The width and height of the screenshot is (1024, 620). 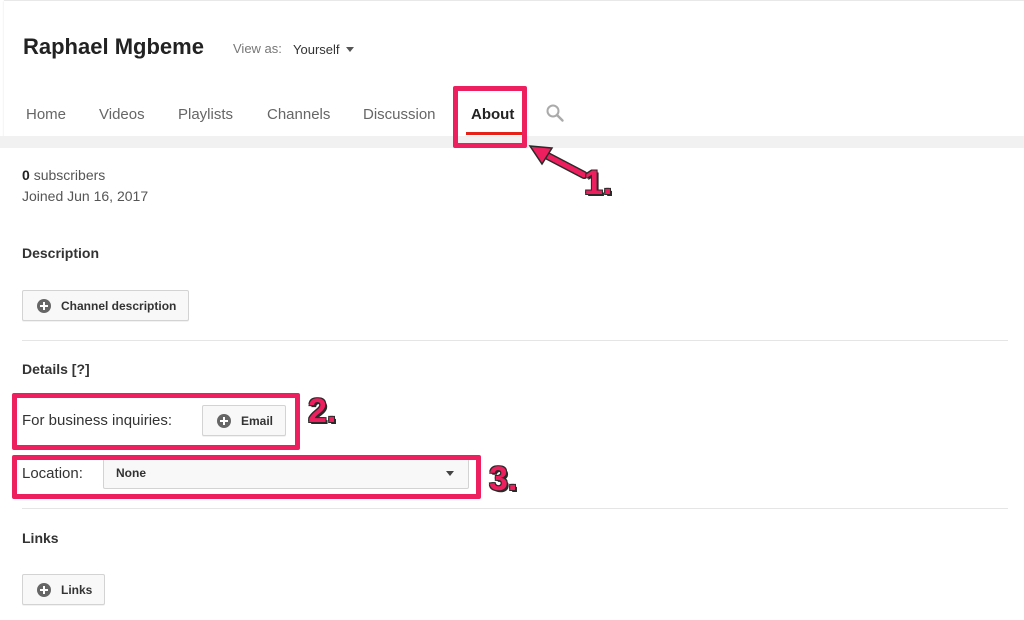 I want to click on view-as-dropdown: Yourself, so click(x=323, y=49).